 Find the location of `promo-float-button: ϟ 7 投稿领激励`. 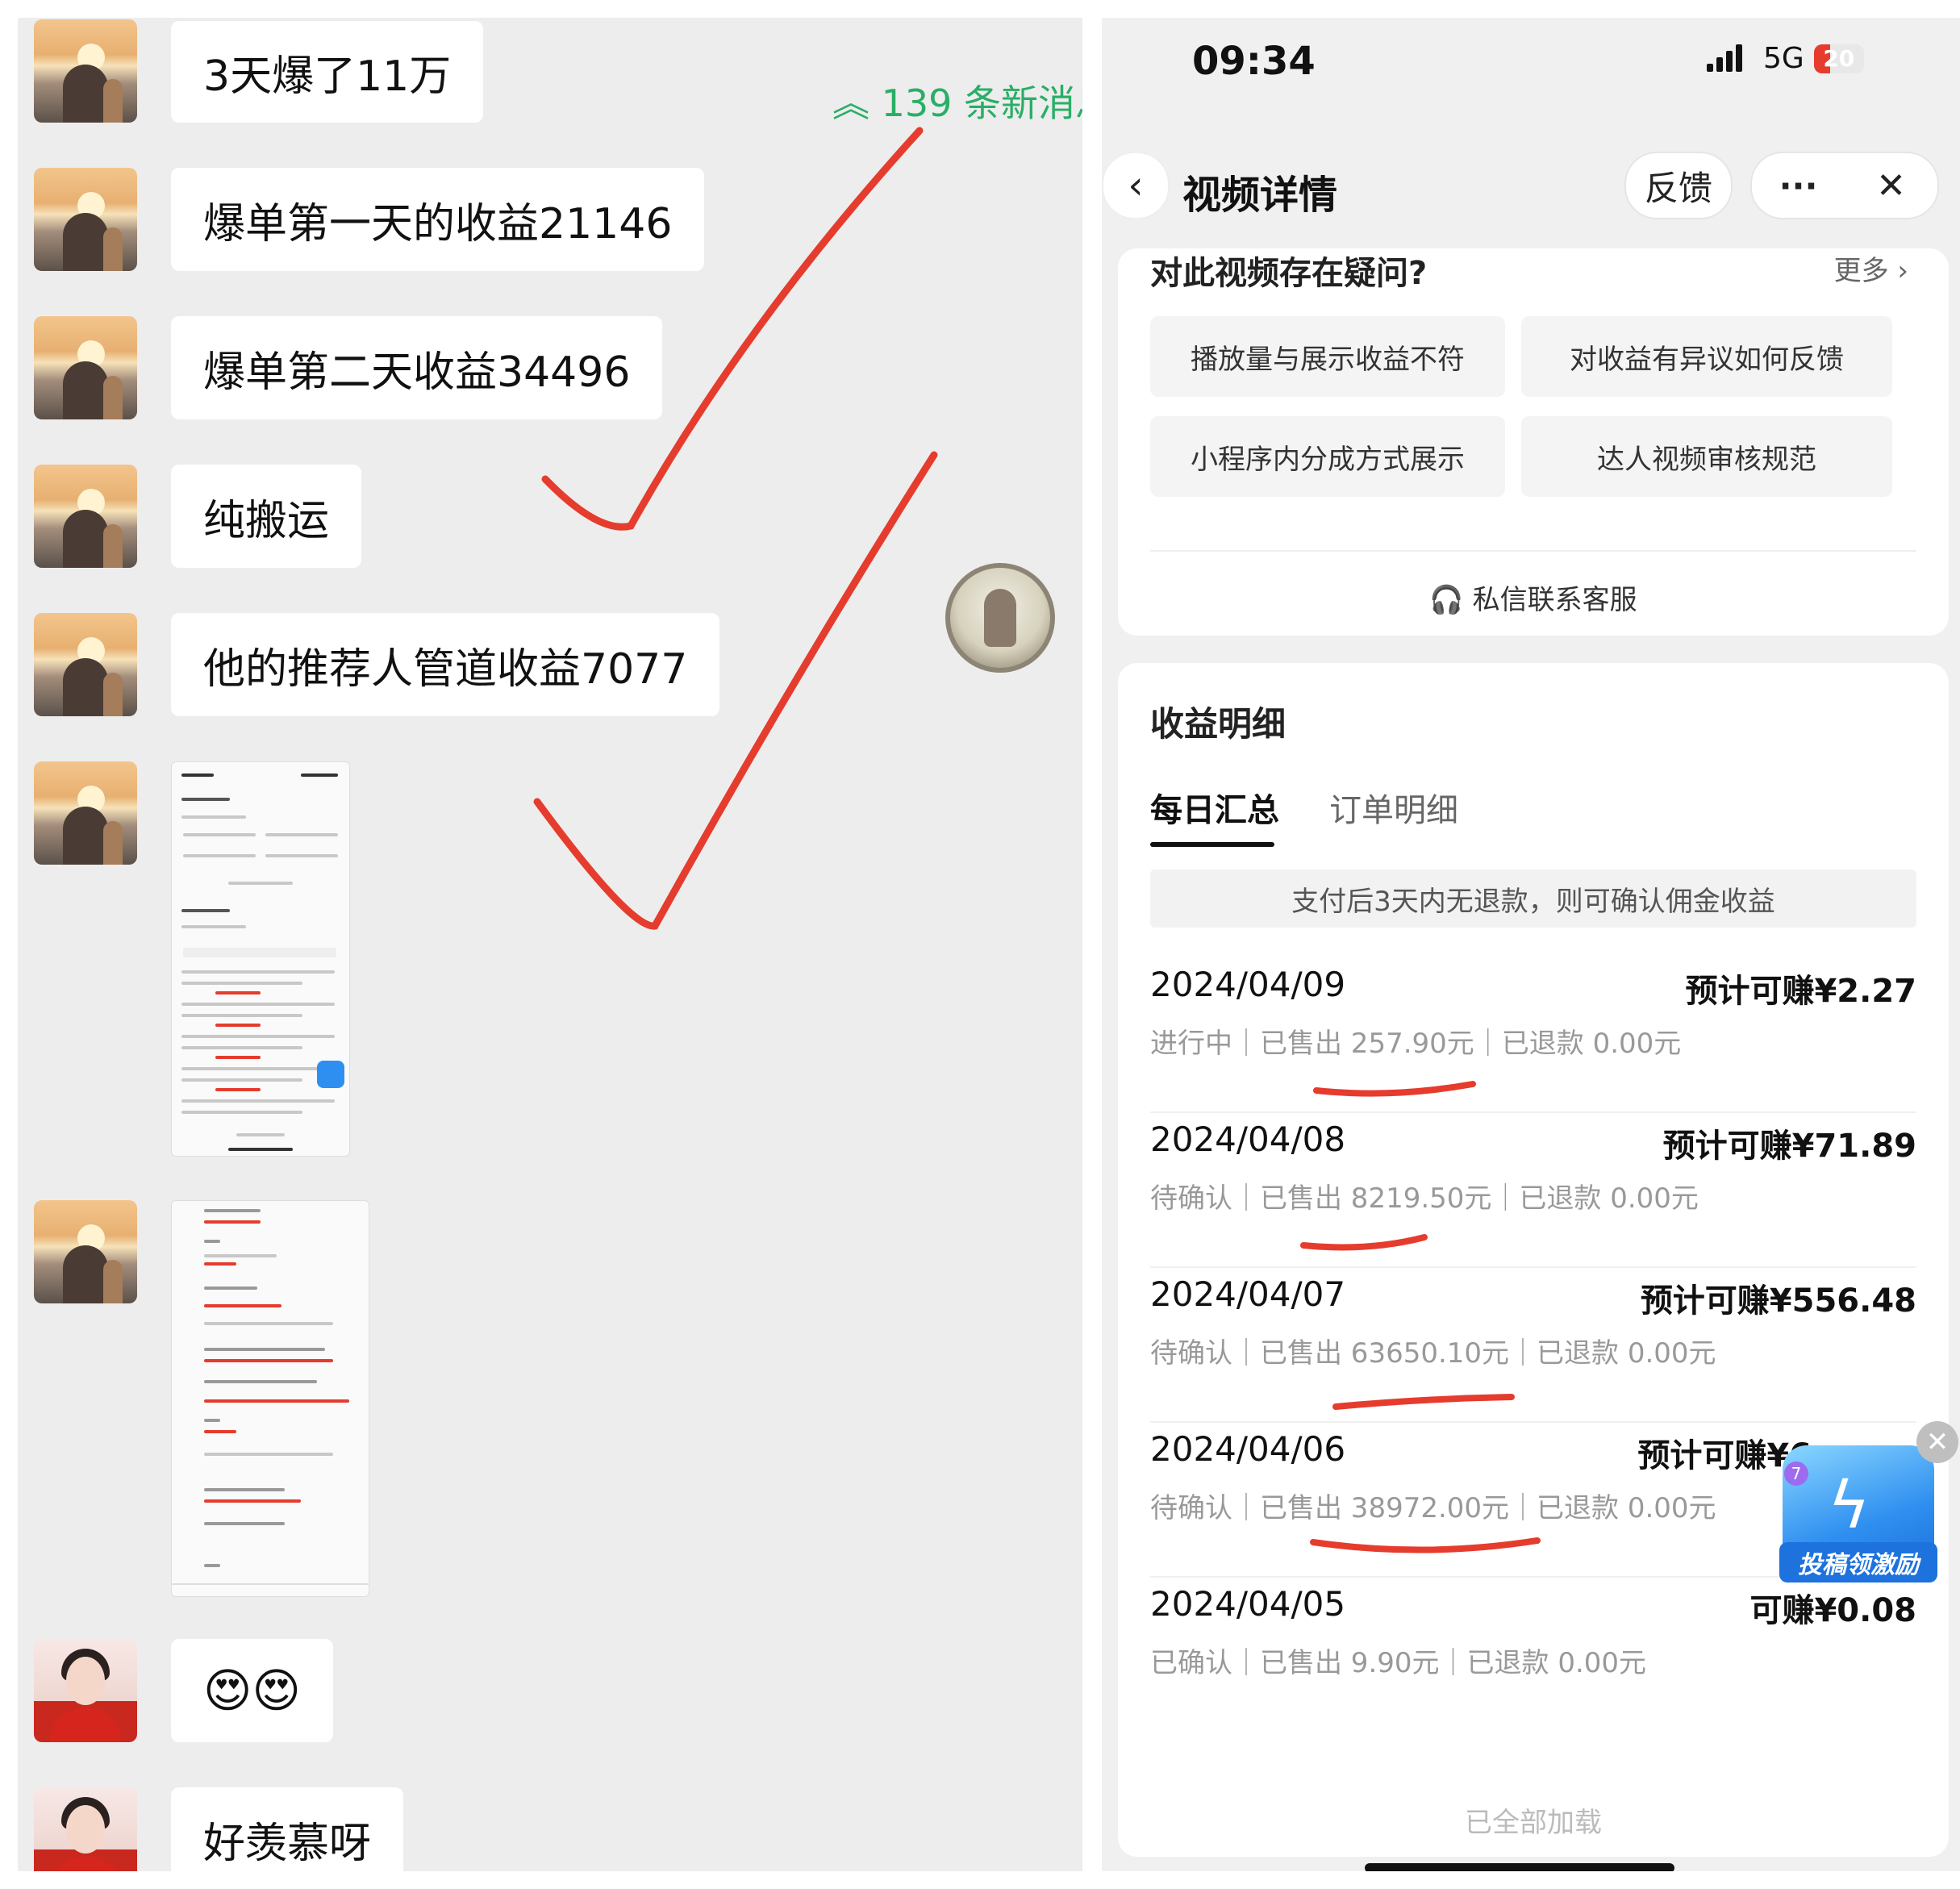

promo-float-button: ϟ 7 投稿领激励 is located at coordinates (1860, 1506).